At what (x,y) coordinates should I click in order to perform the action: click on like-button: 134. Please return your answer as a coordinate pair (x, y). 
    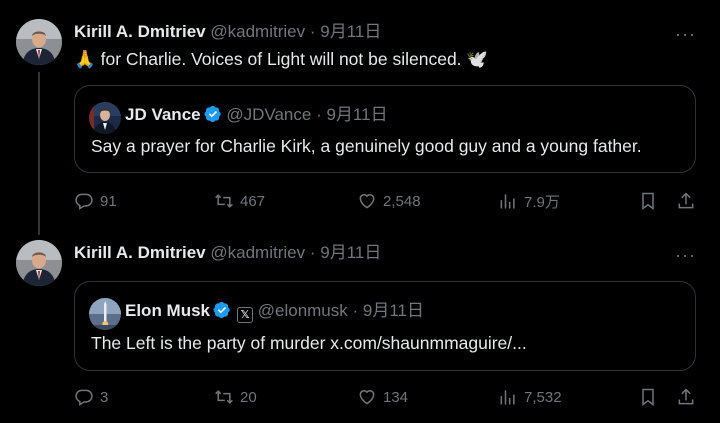
    Looking at the image, I should click on (382, 397).